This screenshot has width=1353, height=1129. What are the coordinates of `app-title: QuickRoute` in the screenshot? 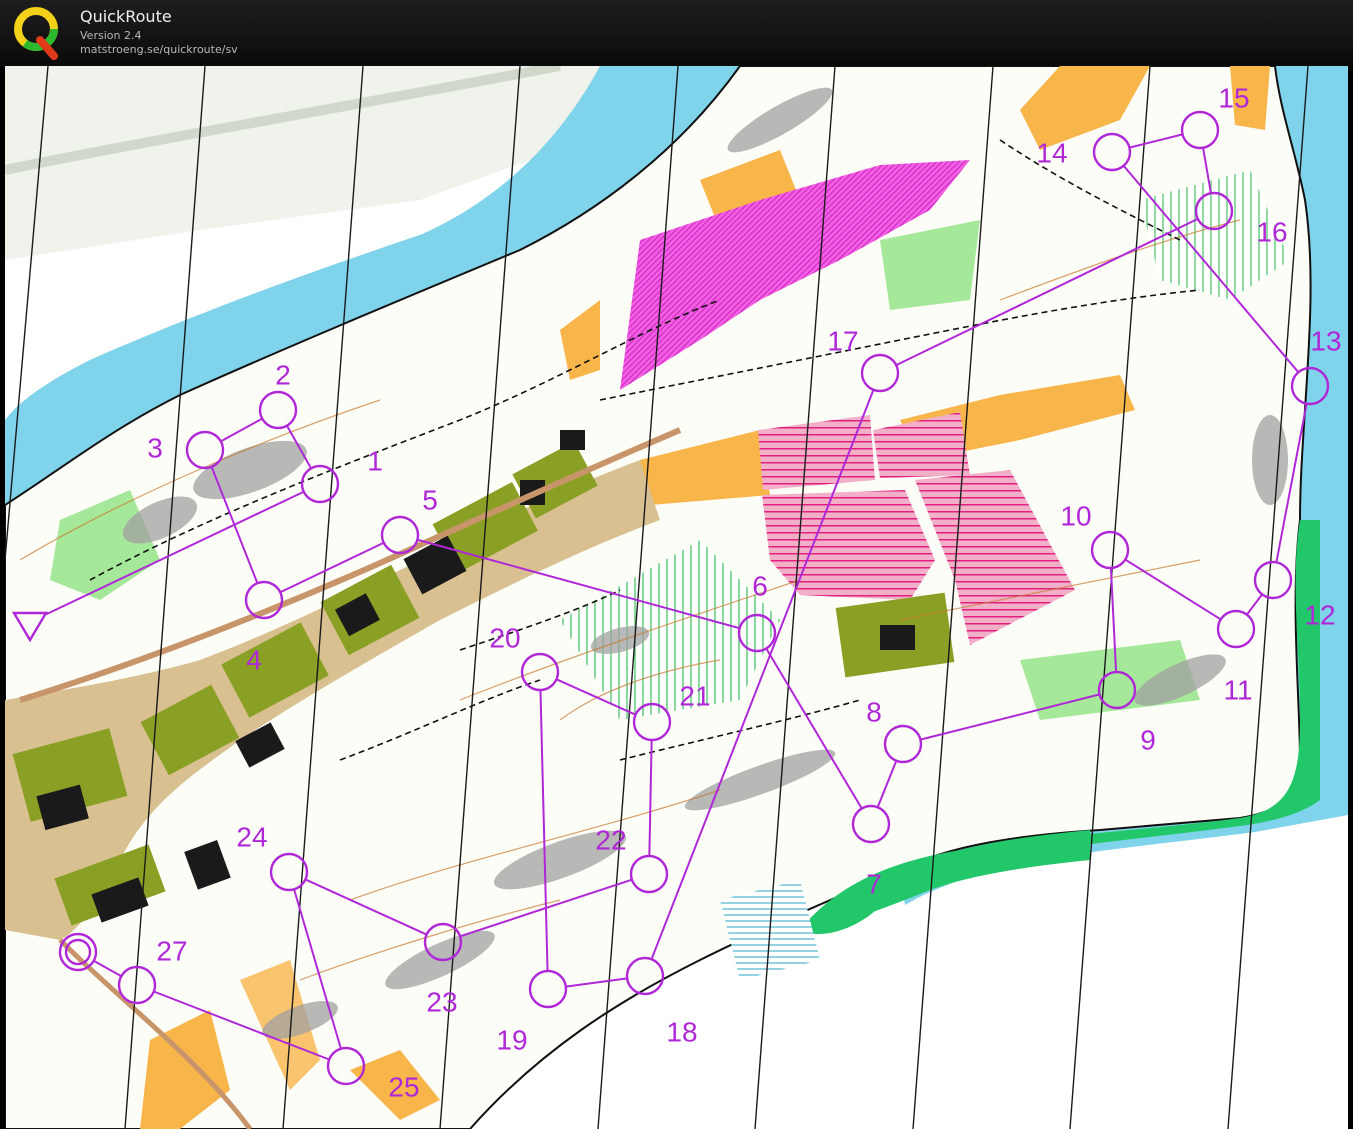 It's located at (126, 16).